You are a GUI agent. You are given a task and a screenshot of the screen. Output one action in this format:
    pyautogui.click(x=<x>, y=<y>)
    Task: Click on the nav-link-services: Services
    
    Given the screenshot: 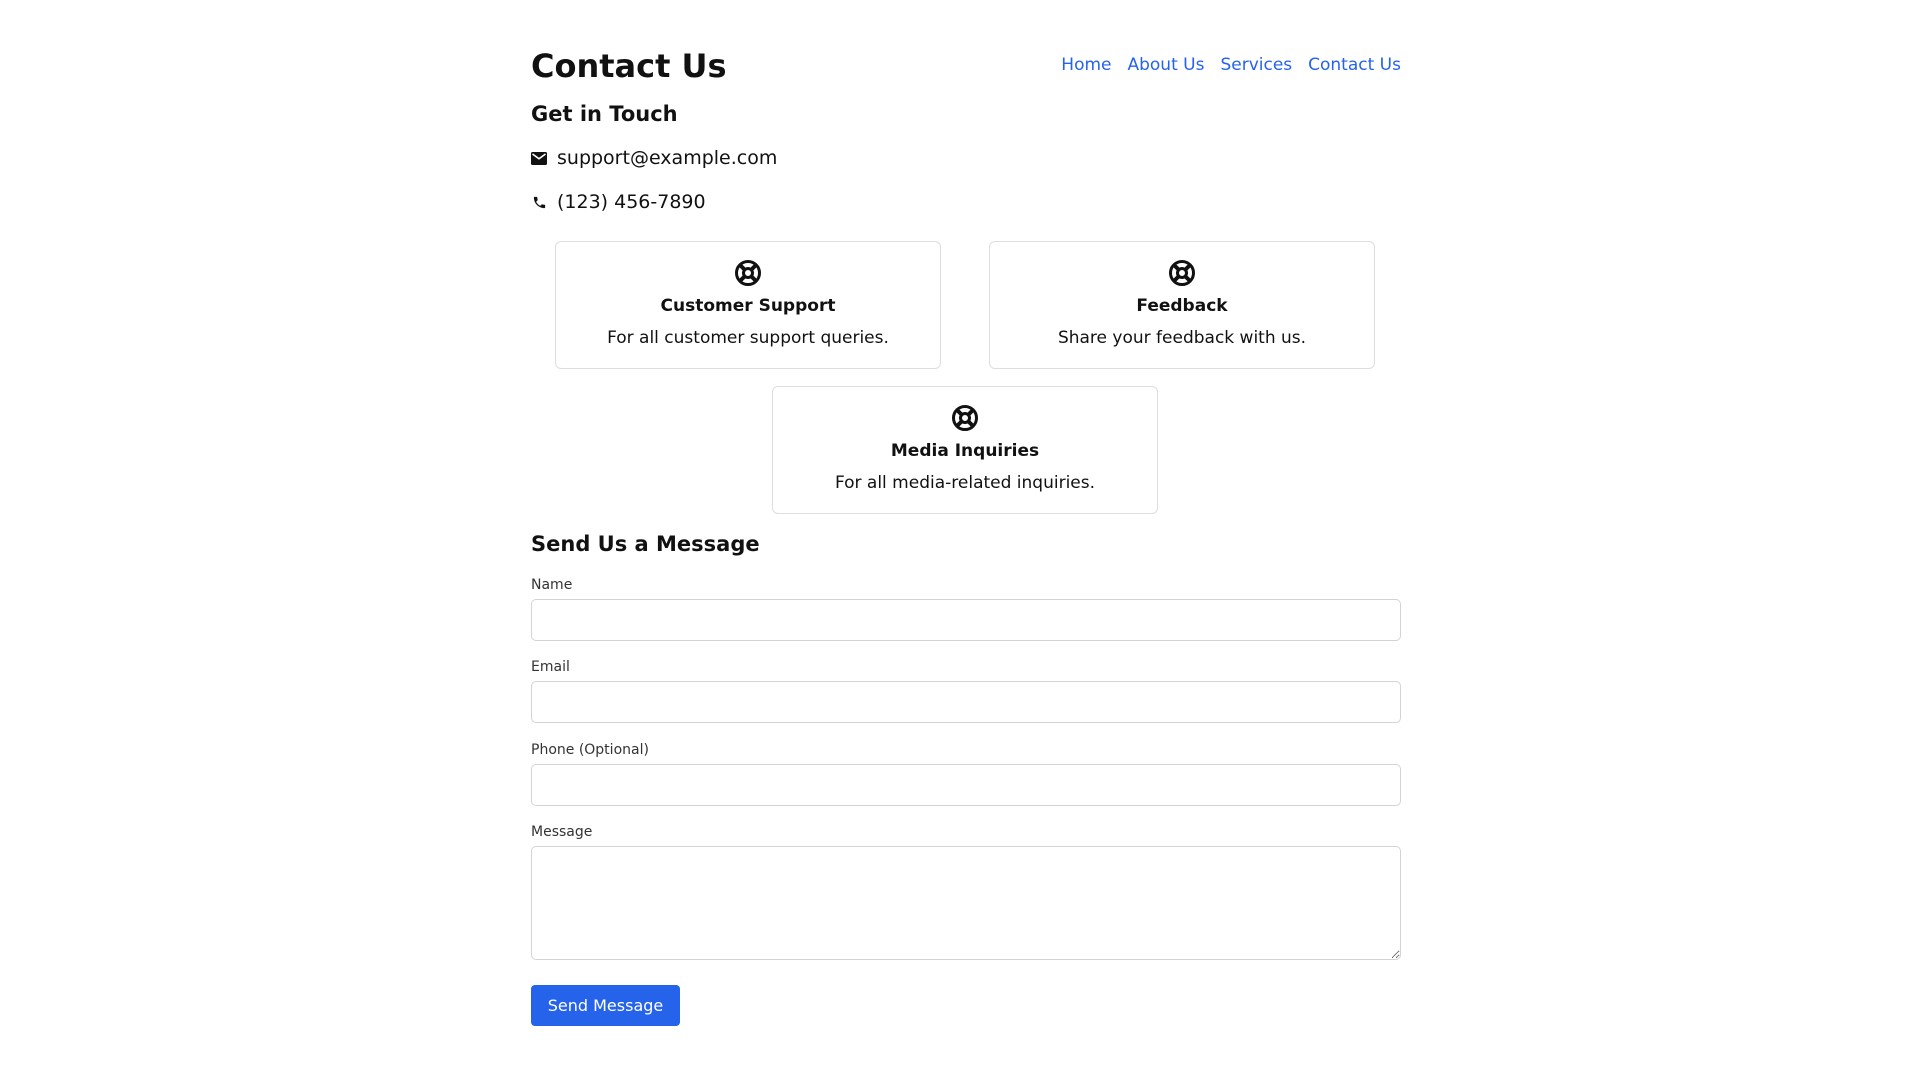 What is the action you would take?
    pyautogui.click(x=1256, y=65)
    